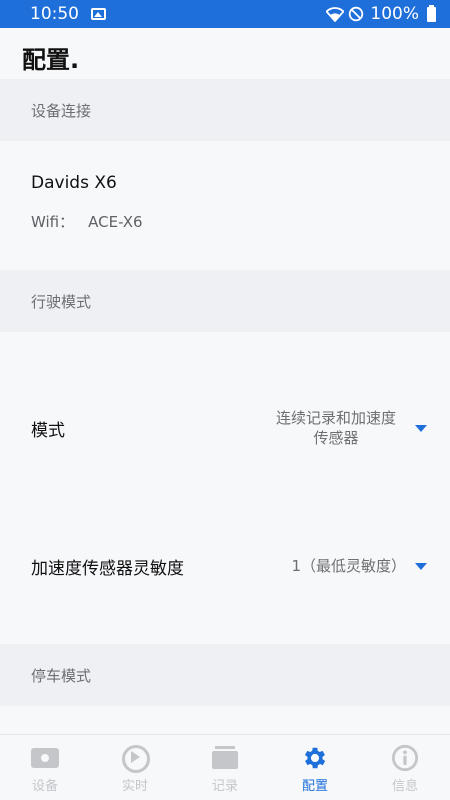  I want to click on wifi-icon, so click(335, 14).